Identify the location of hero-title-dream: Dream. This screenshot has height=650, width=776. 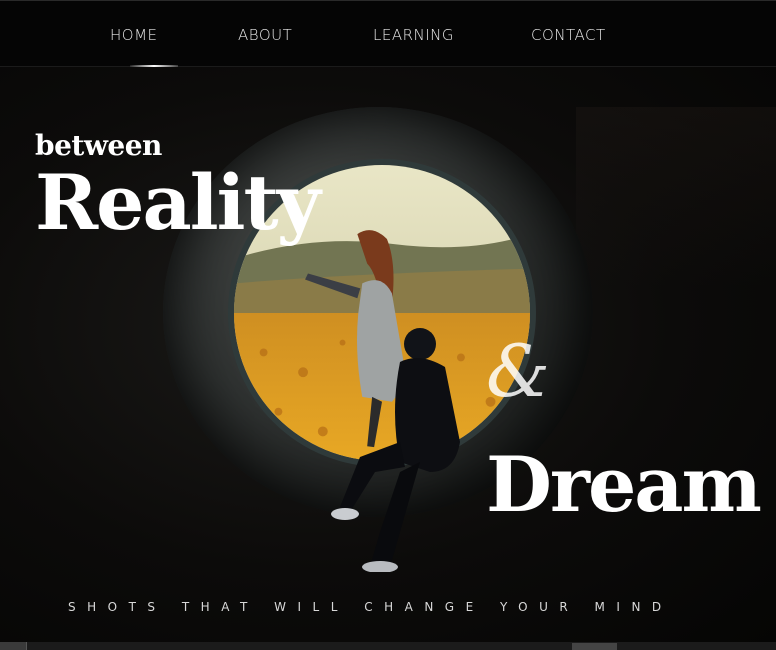
(624, 484).